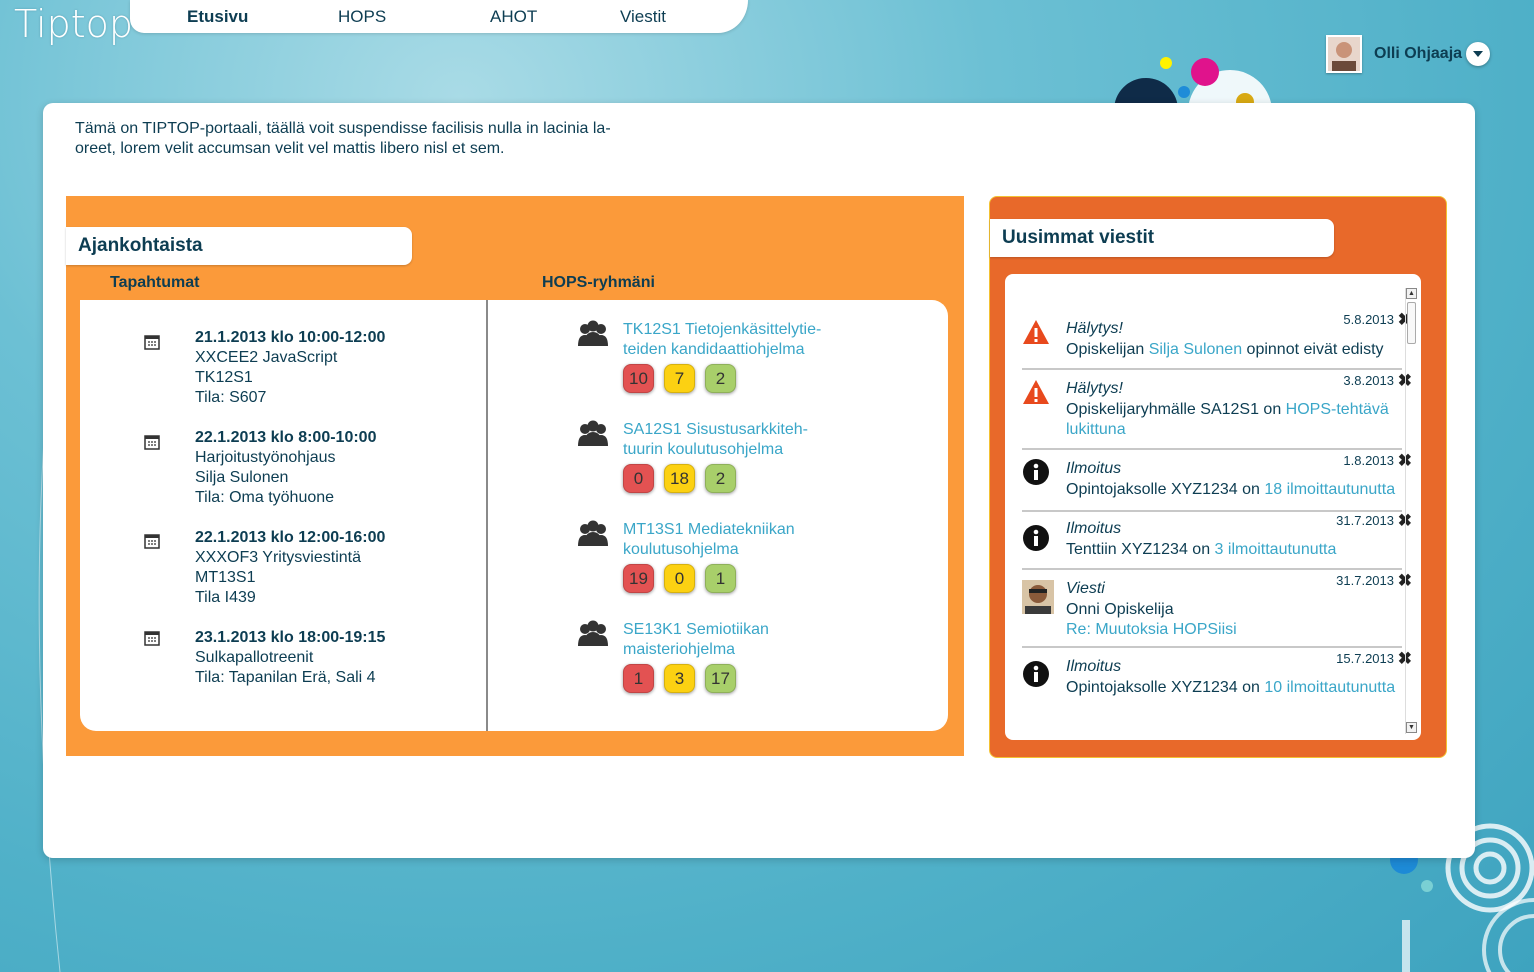 This screenshot has height=972, width=1534. I want to click on count-green-badge: 1, so click(720, 578).